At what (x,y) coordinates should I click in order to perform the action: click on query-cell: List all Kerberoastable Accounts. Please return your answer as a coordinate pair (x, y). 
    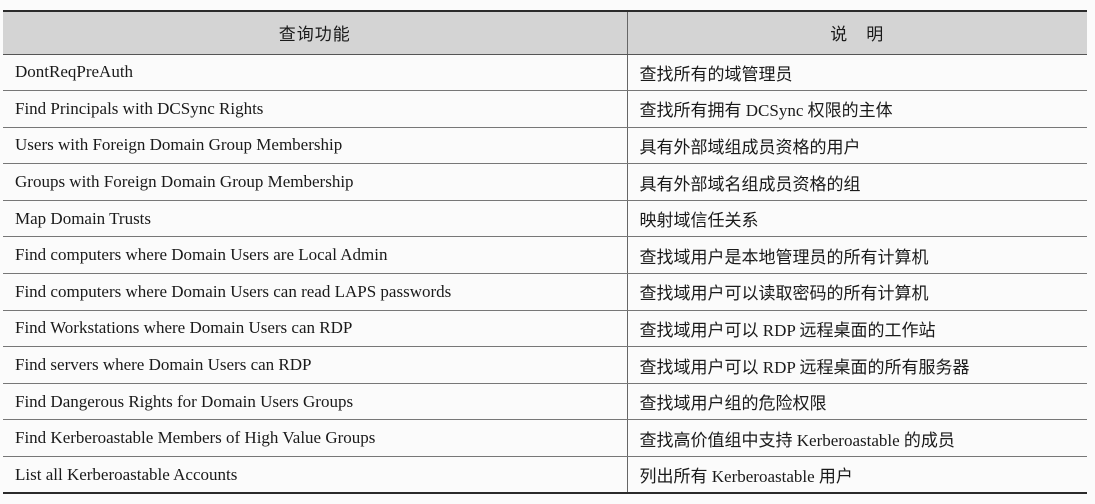
    Looking at the image, I should click on (315, 475).